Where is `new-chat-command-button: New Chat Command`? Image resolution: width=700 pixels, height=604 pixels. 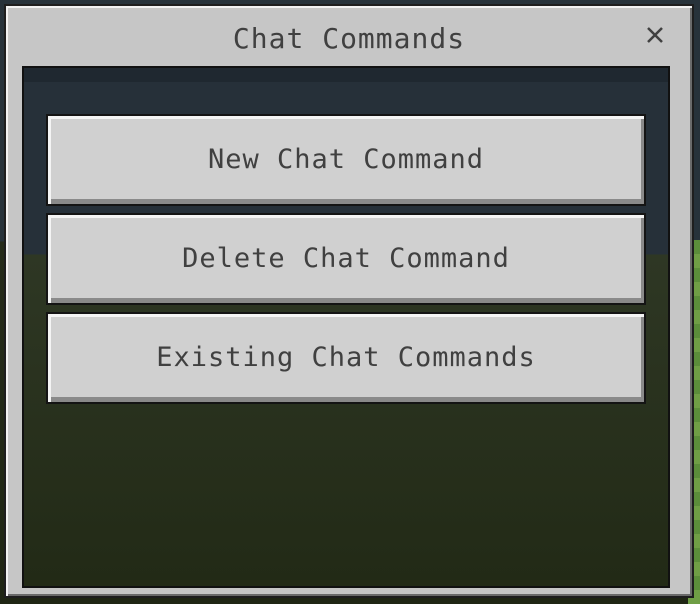 new-chat-command-button: New Chat Command is located at coordinates (346, 160).